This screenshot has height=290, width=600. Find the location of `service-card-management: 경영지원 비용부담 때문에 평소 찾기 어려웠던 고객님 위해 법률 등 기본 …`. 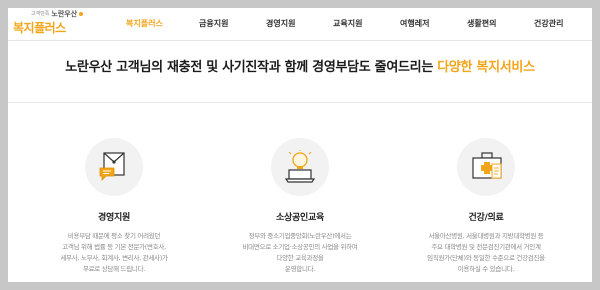

service-card-management: 경영지원 비용부담 때문에 평소 찾기 어려웠던 고객님 위해 법률 등 기본 … is located at coordinates (114, 206).